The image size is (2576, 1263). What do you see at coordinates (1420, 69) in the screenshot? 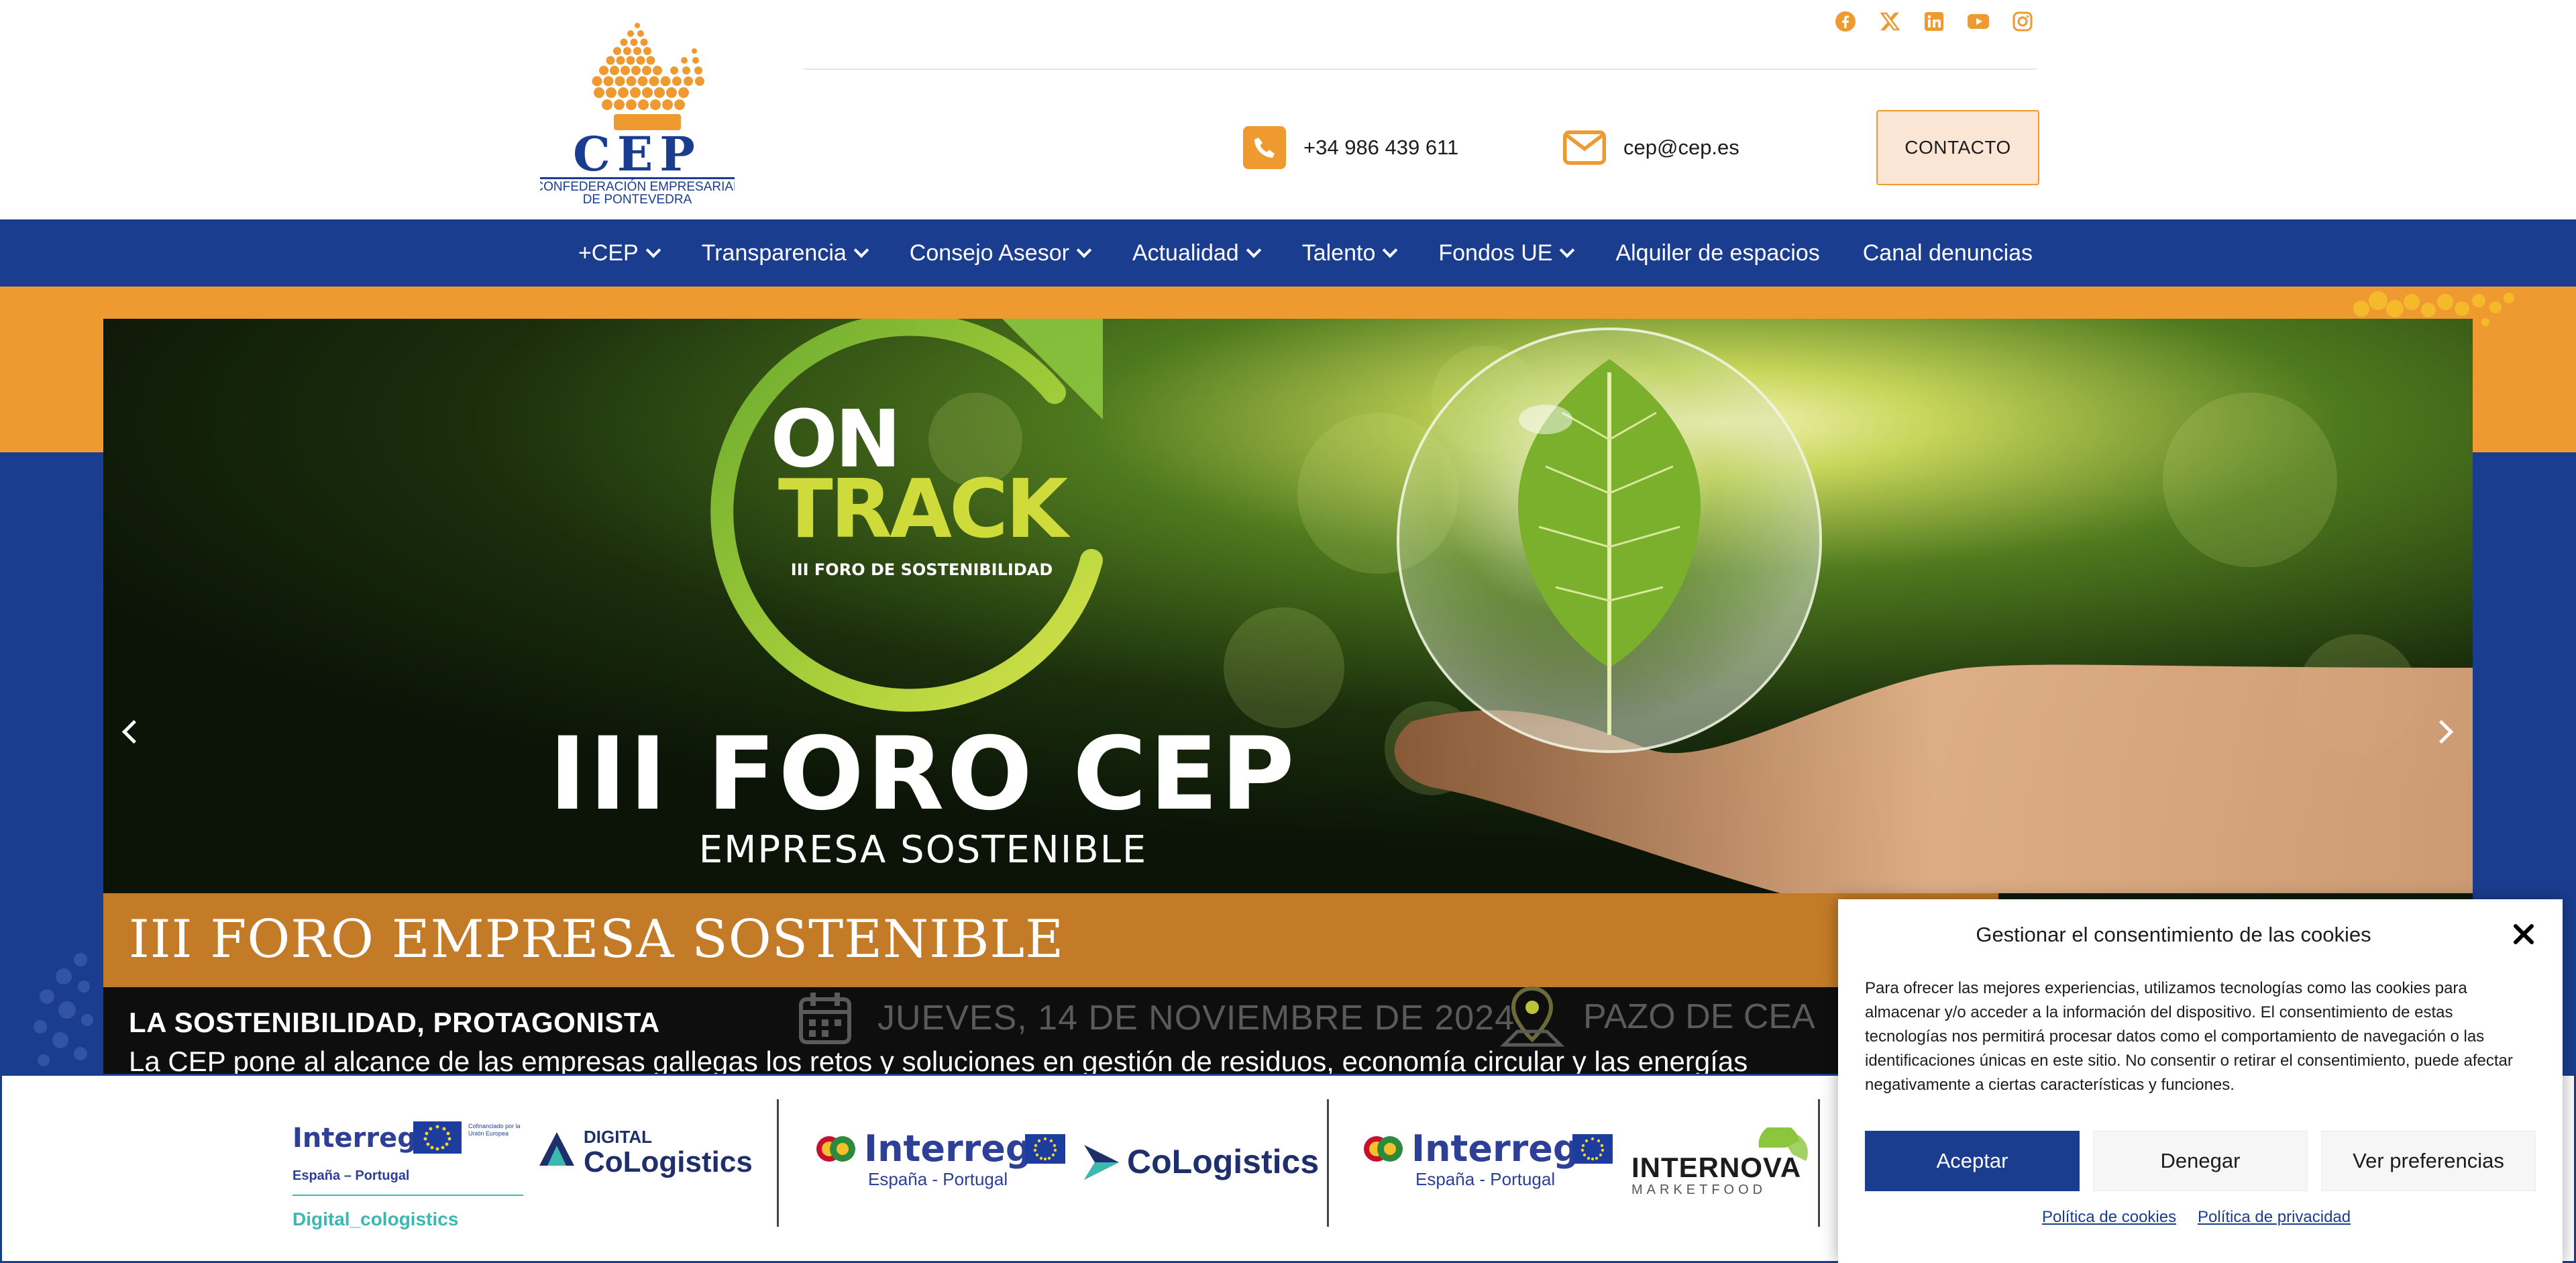
I see `header-divider` at bounding box center [1420, 69].